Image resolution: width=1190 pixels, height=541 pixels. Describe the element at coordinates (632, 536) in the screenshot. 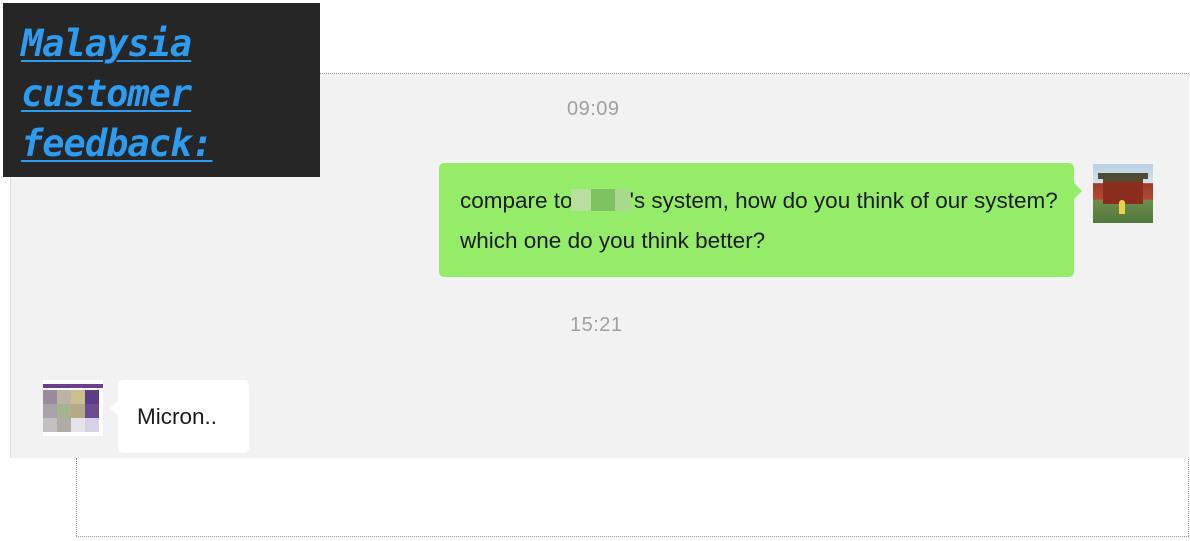

I see `frame-border-bottom` at that location.